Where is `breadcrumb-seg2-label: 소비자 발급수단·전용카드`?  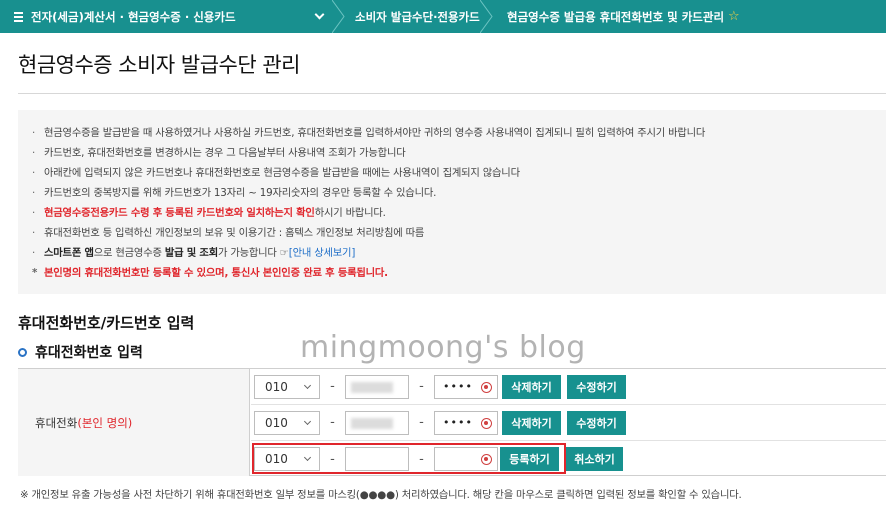 breadcrumb-seg2-label: 소비자 발급수단·전용카드 is located at coordinates (417, 16).